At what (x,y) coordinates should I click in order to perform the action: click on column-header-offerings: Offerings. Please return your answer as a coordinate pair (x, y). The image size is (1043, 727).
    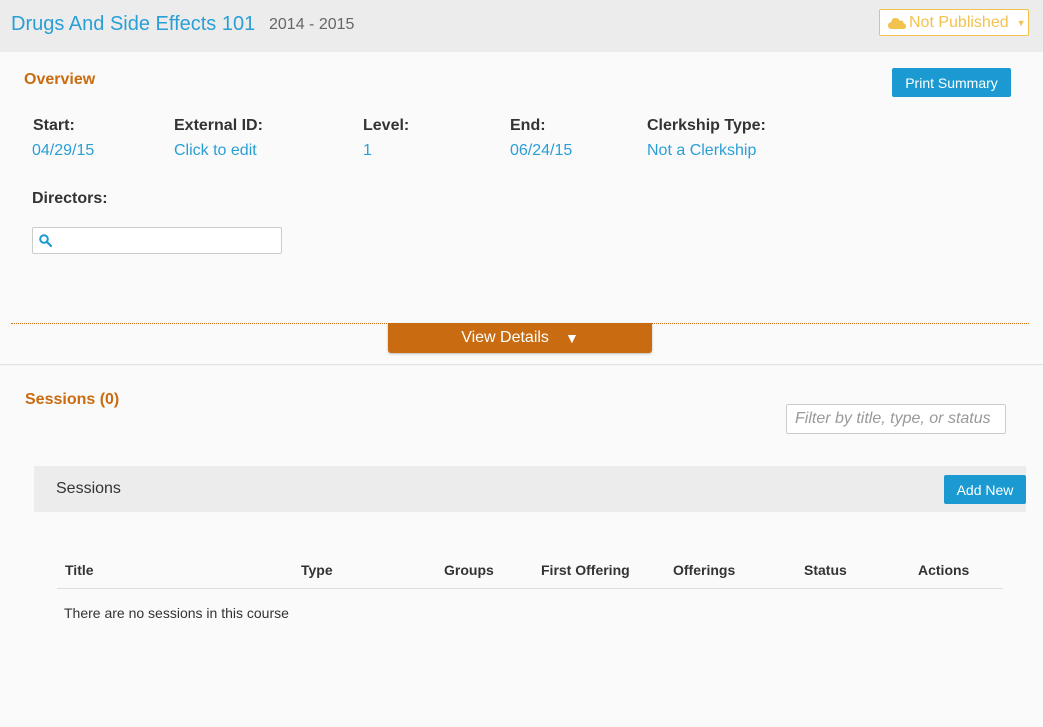
    Looking at the image, I should click on (704, 570).